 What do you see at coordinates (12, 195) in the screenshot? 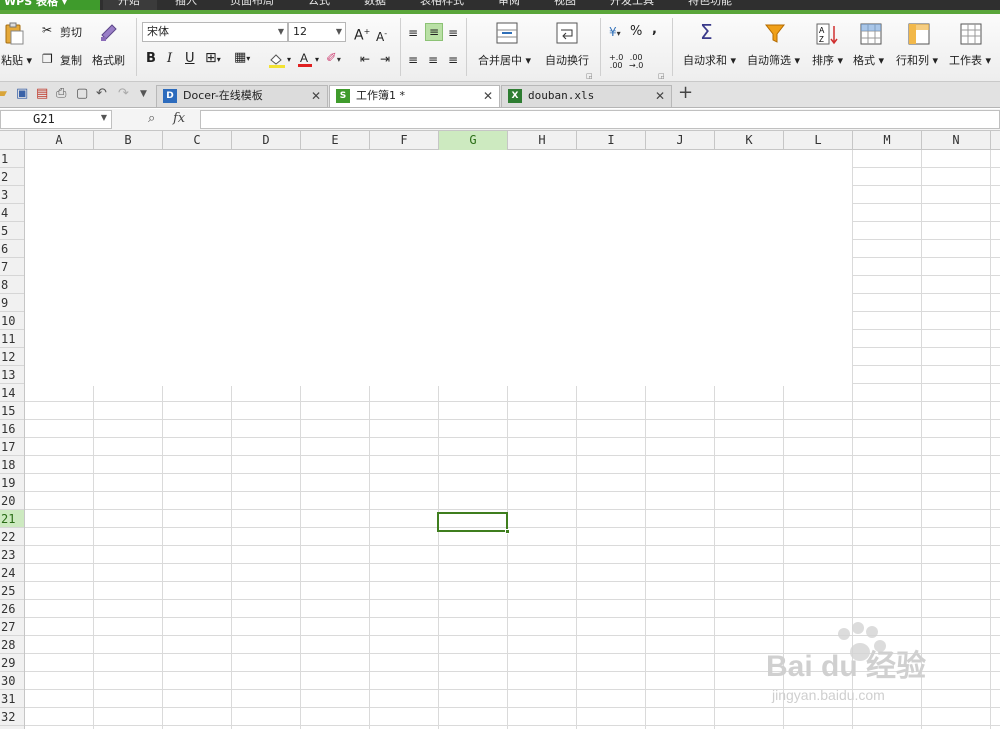
I see `row-header-3: 3` at bounding box center [12, 195].